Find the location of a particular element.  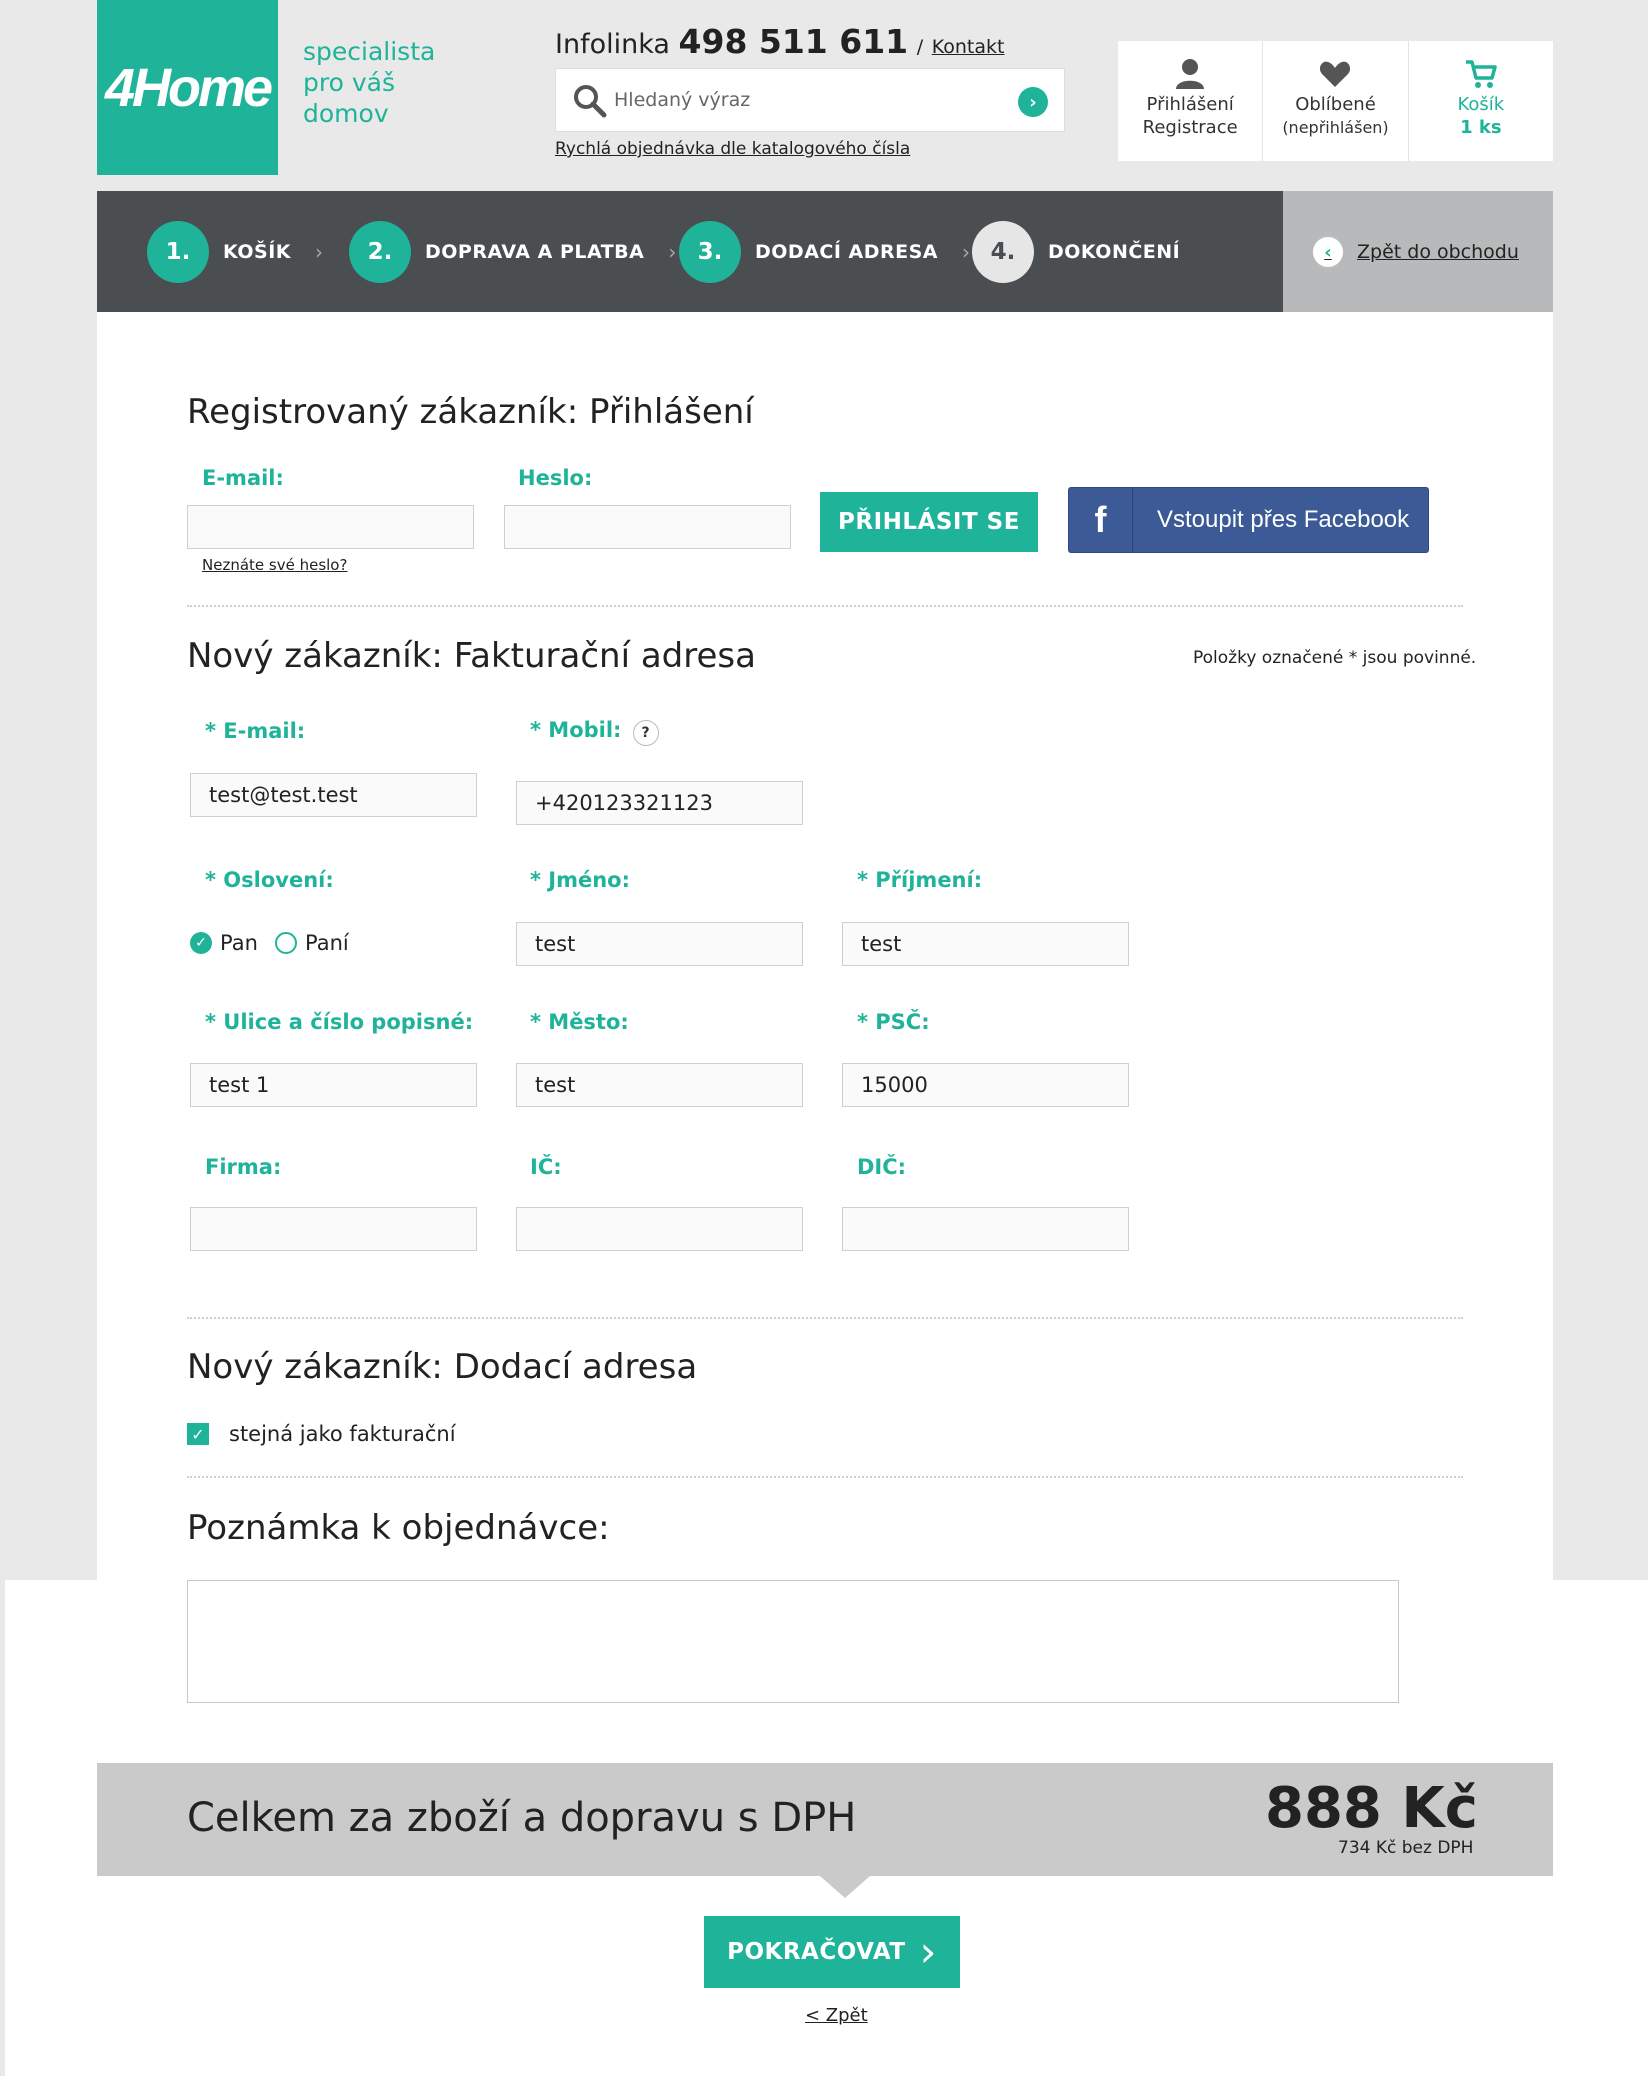

step-cart: 1. KOŠÍK › is located at coordinates (235, 252).